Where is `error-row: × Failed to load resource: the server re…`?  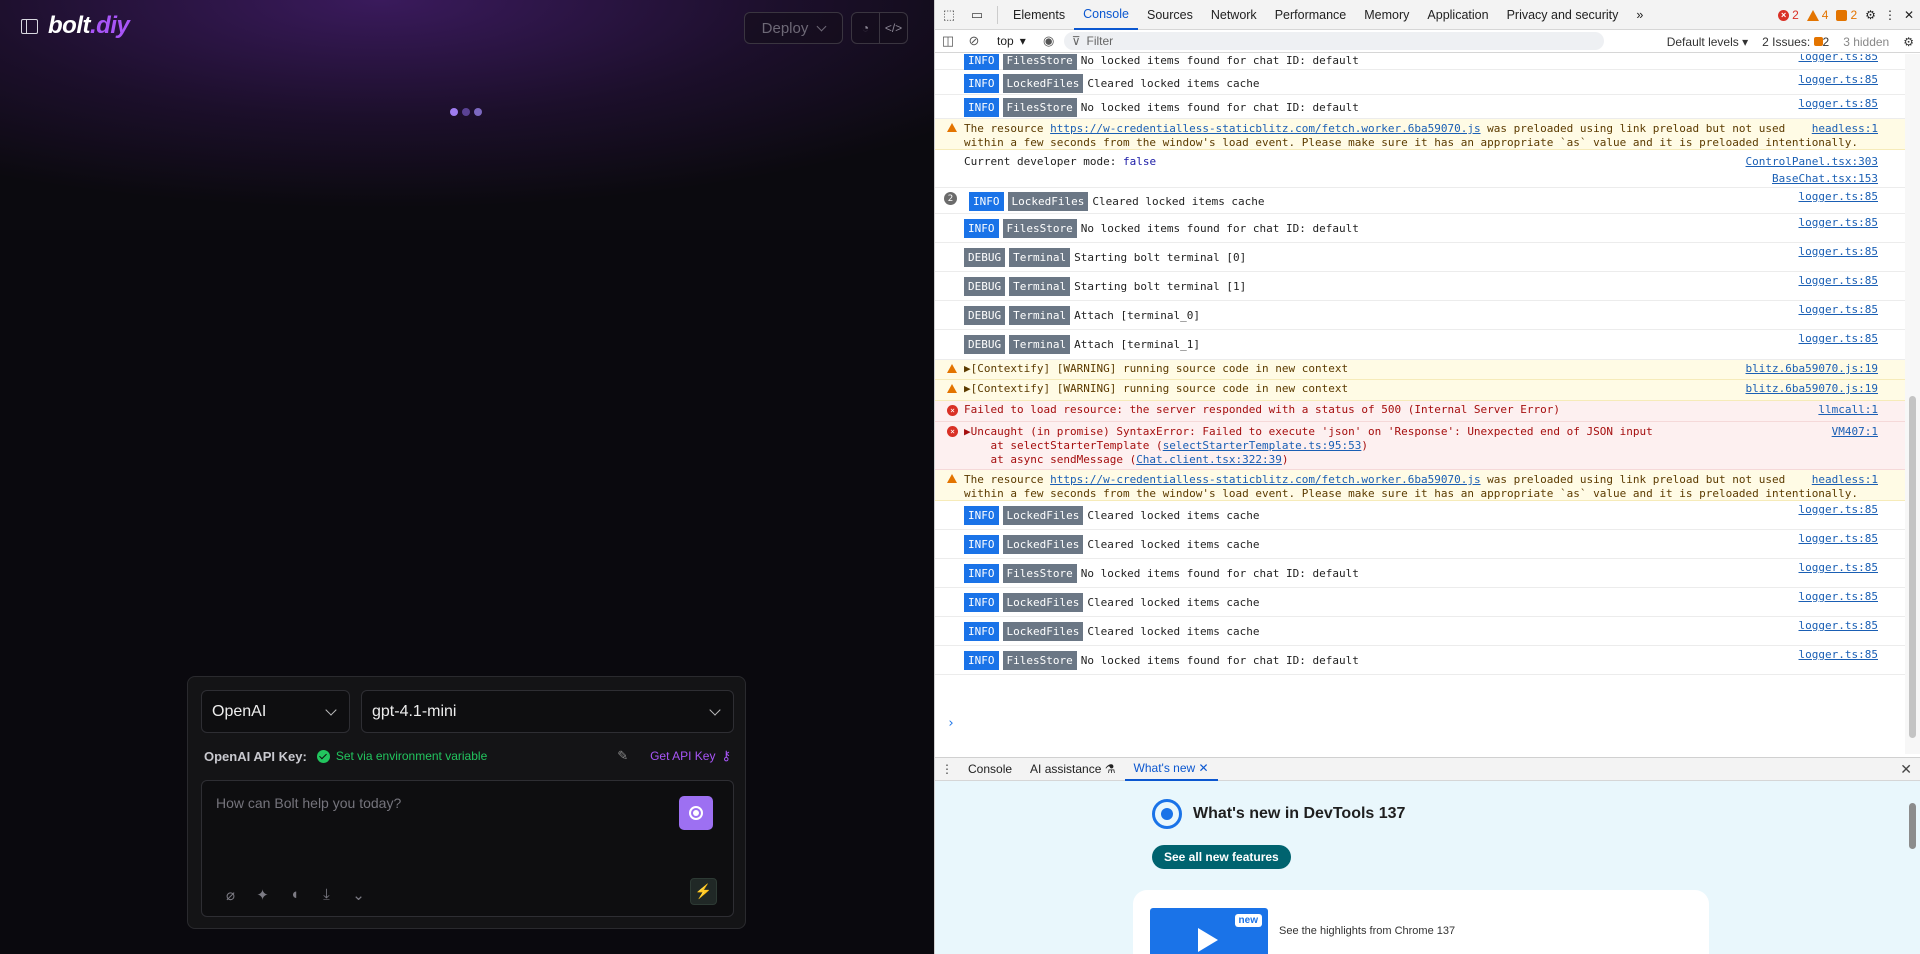
error-row: × Failed to load resource: the server re… is located at coordinates (1420, 411).